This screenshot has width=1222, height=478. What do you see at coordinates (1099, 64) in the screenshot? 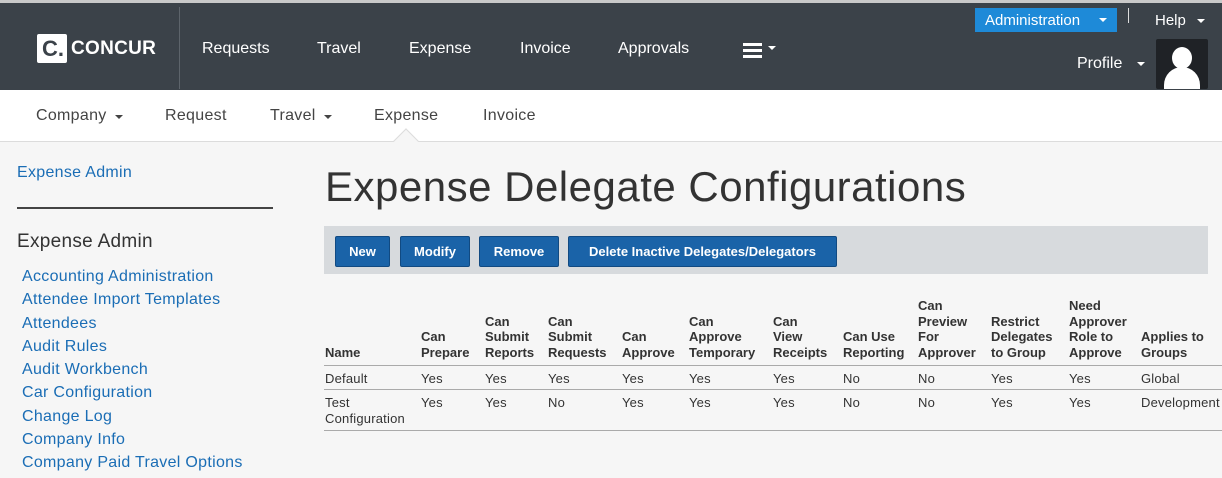
I see `profile-menu: Profile` at bounding box center [1099, 64].